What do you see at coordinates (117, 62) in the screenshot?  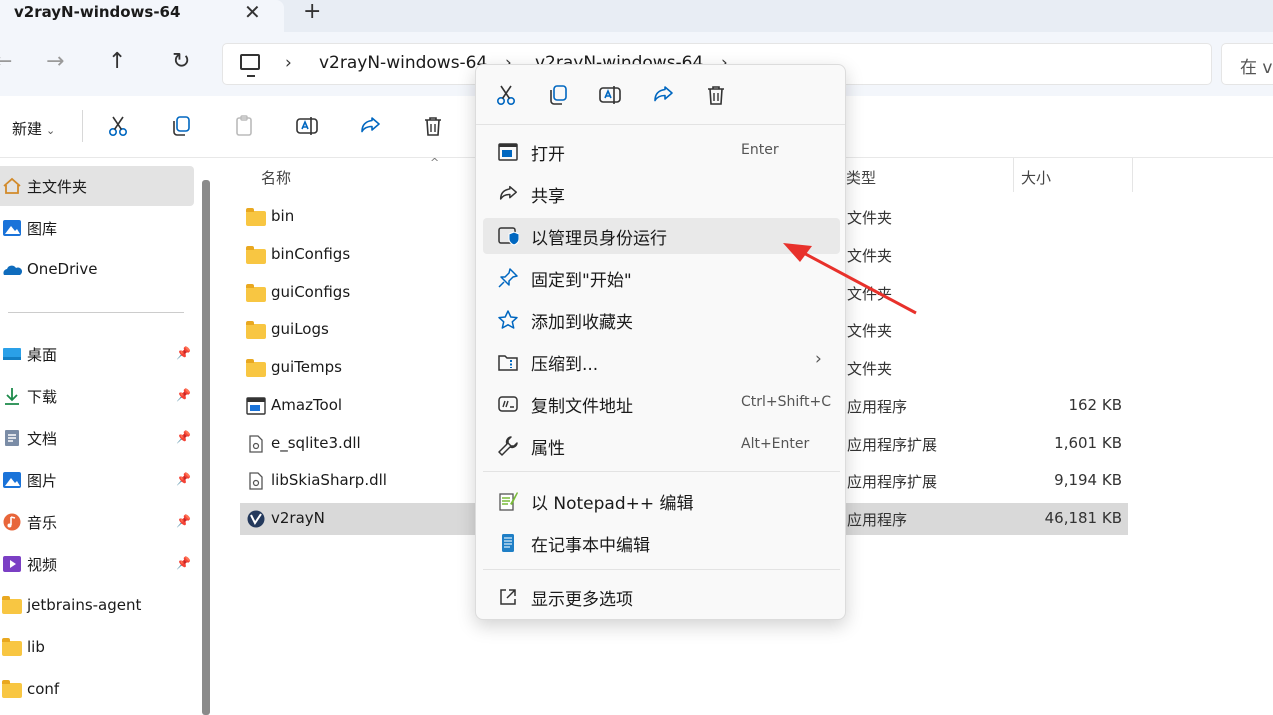 I see `up-arrow-icon: ↑` at bounding box center [117, 62].